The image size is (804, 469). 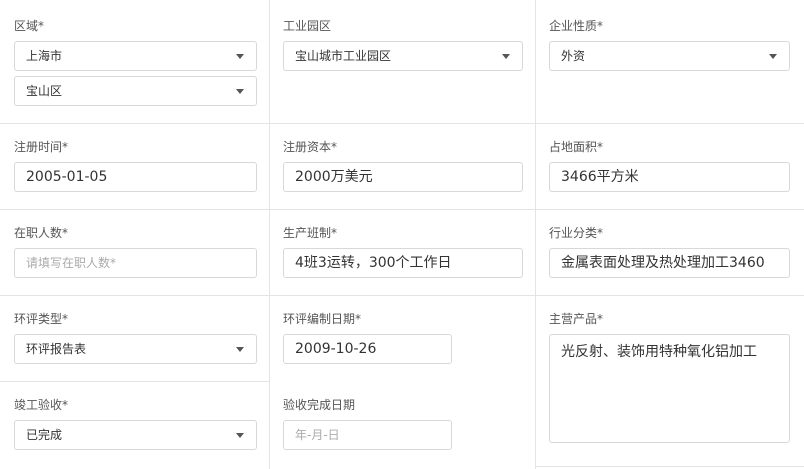 What do you see at coordinates (41, 405) in the screenshot?
I see `acceptance-label: 竣工验收*` at bounding box center [41, 405].